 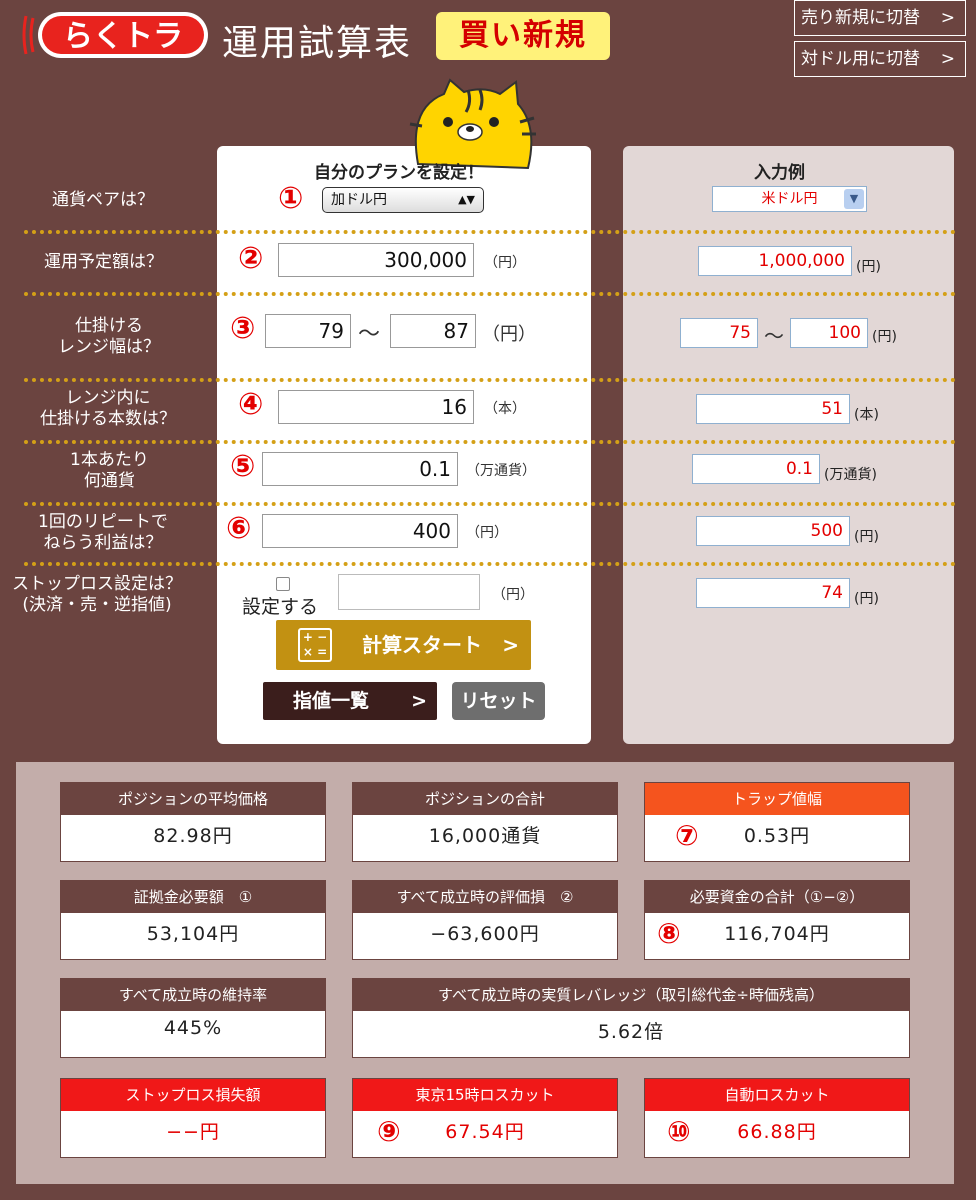 What do you see at coordinates (777, 1095) in the screenshot?
I see `result-label: 自動ロスカット` at bounding box center [777, 1095].